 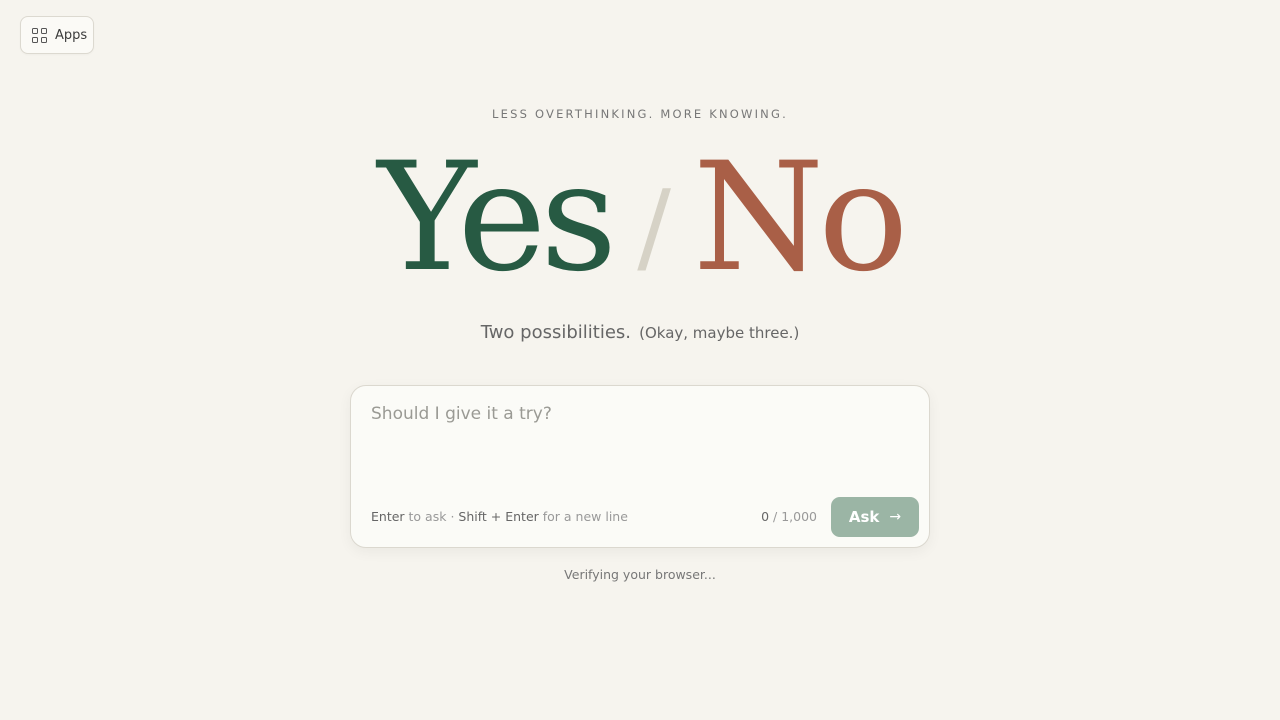 What do you see at coordinates (640, 439) in the screenshot?
I see `question-input` at bounding box center [640, 439].